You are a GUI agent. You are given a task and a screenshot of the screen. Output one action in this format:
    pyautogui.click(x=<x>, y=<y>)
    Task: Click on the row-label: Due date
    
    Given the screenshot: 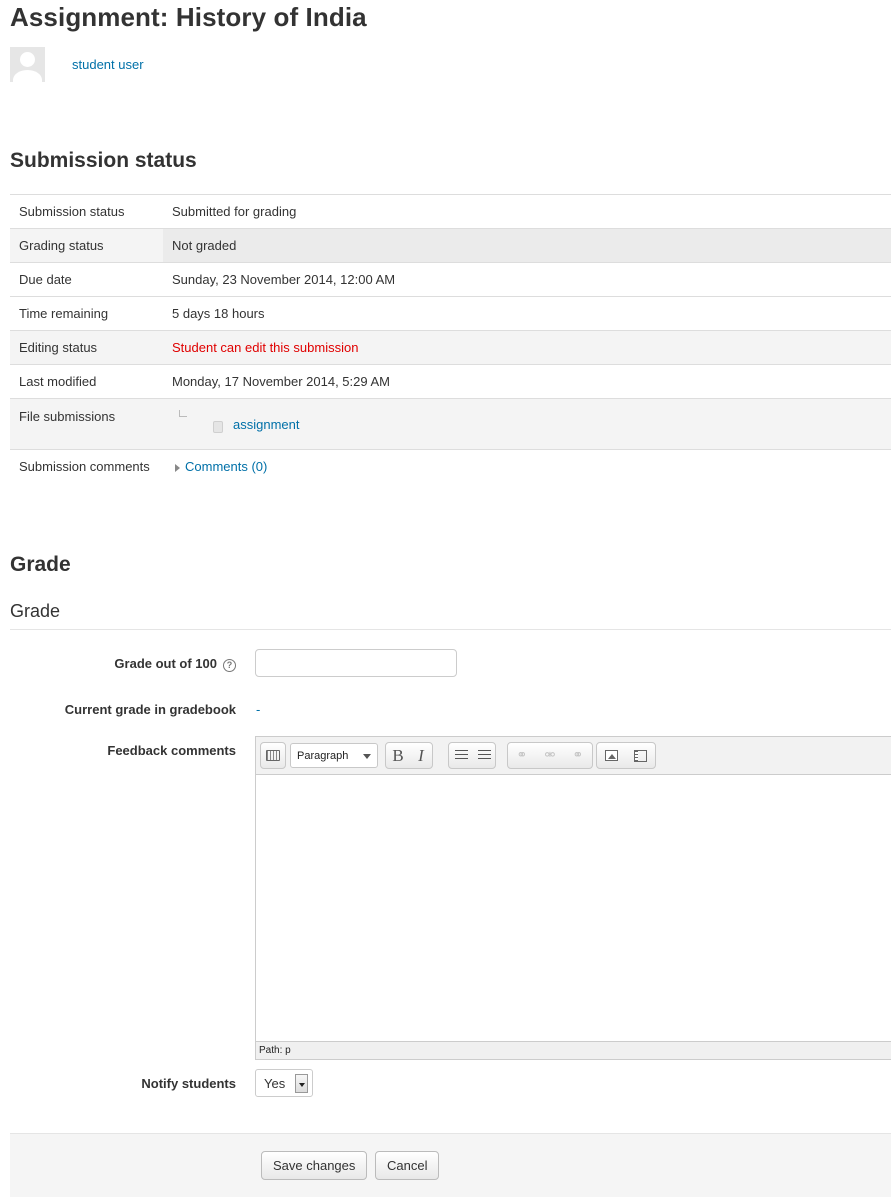 What is the action you would take?
    pyautogui.click(x=86, y=279)
    